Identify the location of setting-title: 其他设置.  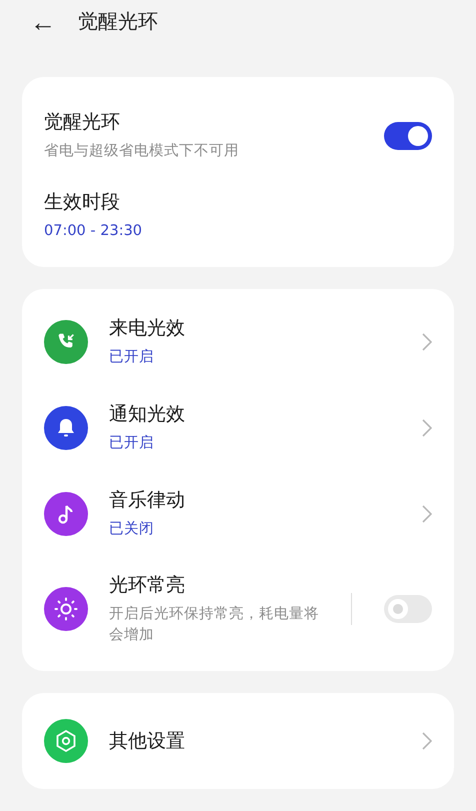
(147, 741).